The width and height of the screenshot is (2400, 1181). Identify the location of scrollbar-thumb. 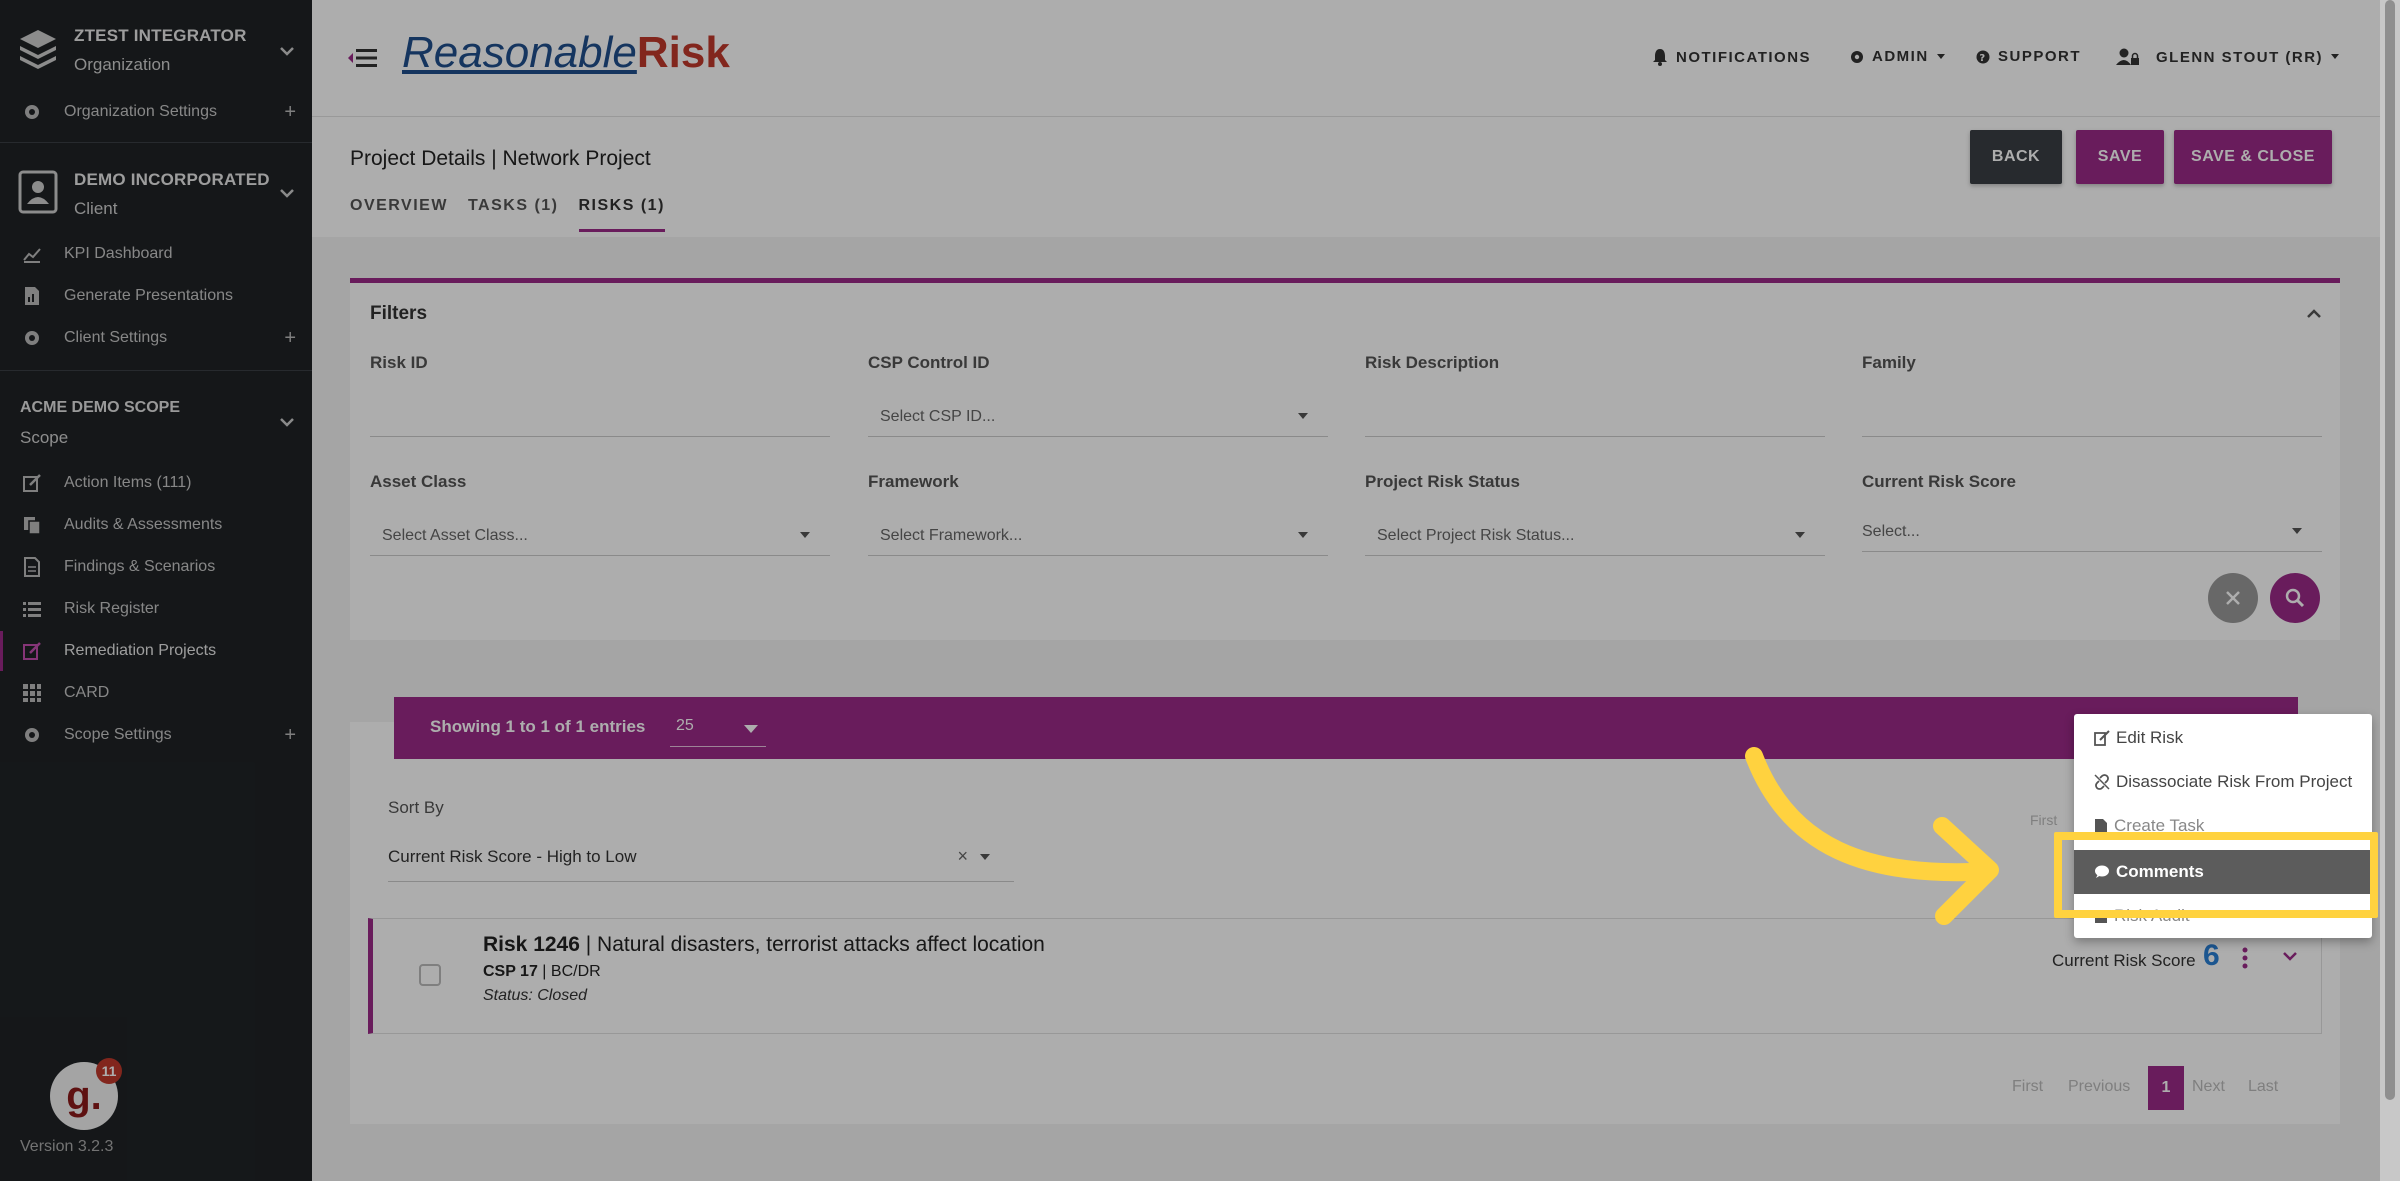
(2390, 550).